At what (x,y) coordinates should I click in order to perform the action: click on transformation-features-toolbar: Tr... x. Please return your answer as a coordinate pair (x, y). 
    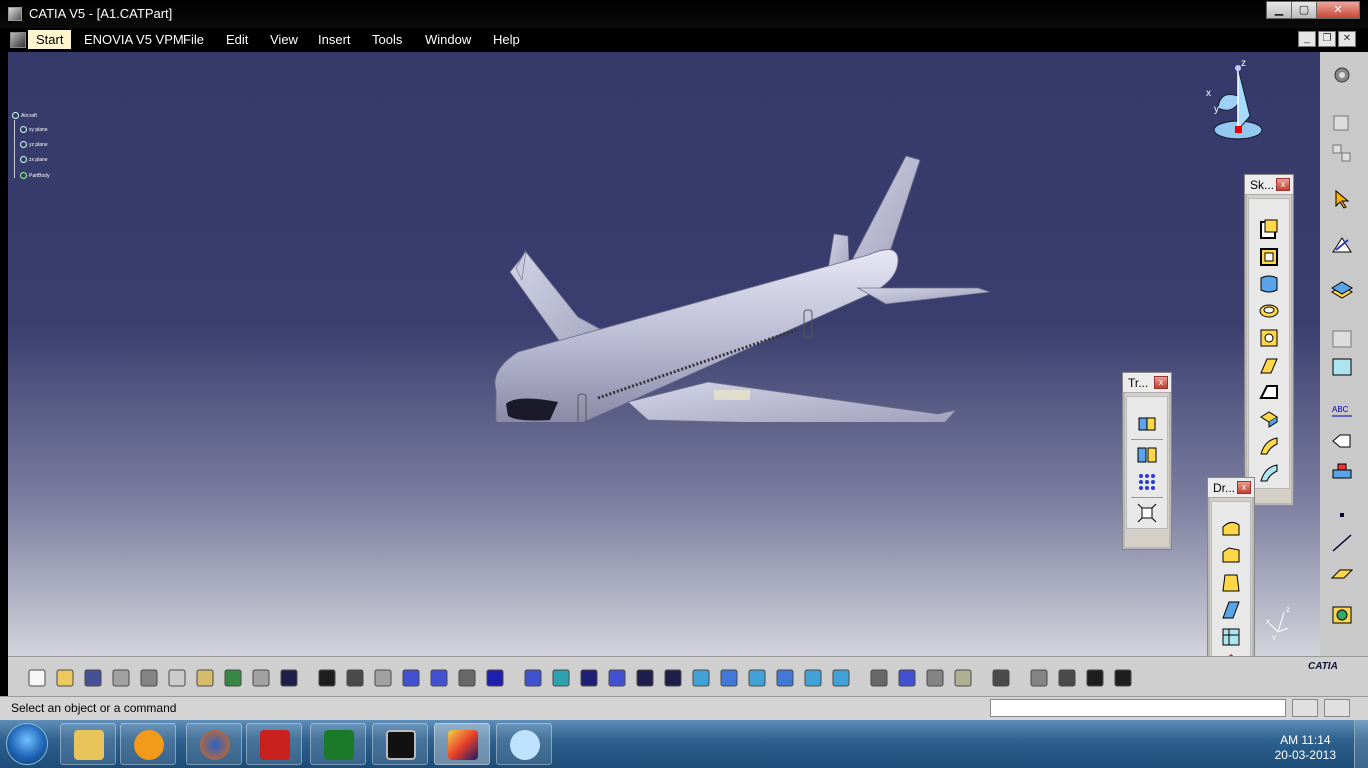
    Looking at the image, I should click on (1147, 461).